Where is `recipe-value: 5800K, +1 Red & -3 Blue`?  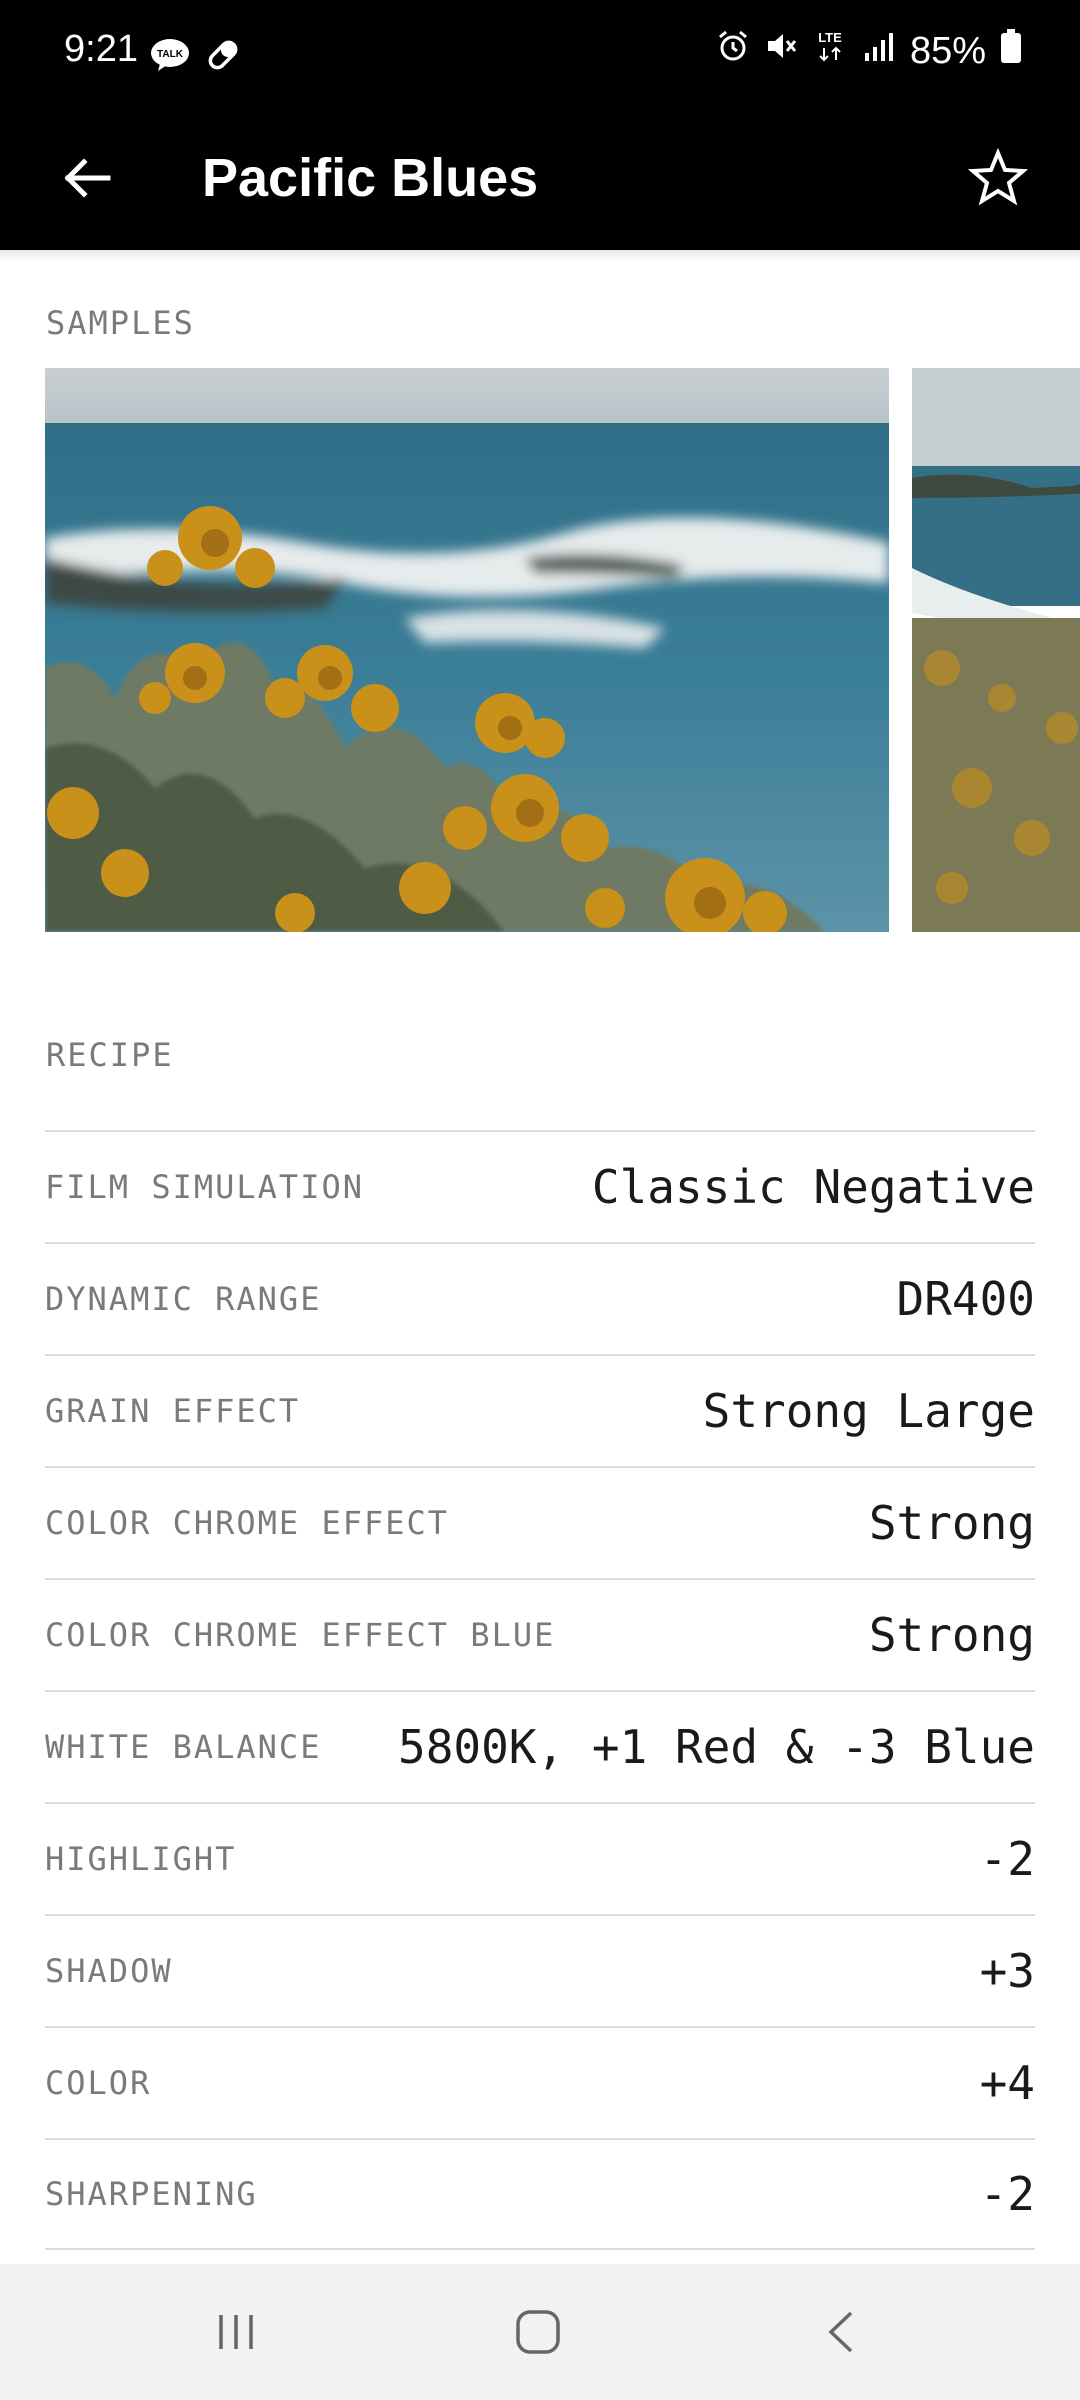 recipe-value: 5800K, +1 Red & -3 Blue is located at coordinates (716, 1747).